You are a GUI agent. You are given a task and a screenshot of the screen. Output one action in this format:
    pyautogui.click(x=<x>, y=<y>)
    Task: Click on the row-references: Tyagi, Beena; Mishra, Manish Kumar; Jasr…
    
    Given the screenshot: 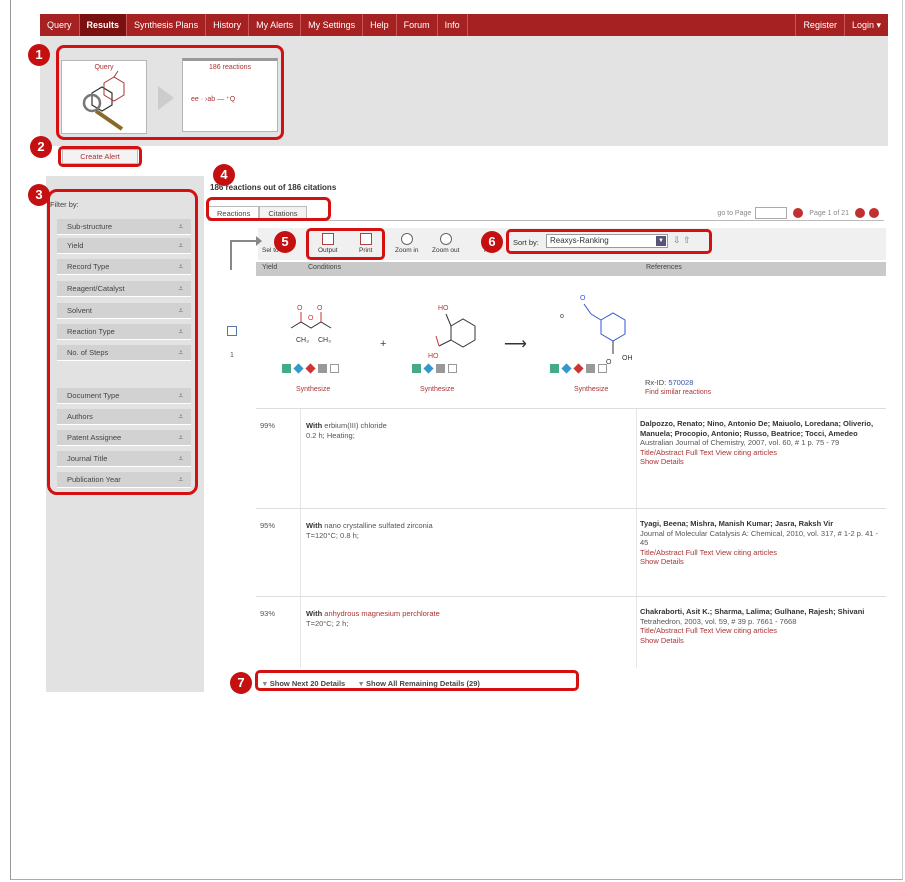 What is the action you would take?
    pyautogui.click(x=762, y=543)
    